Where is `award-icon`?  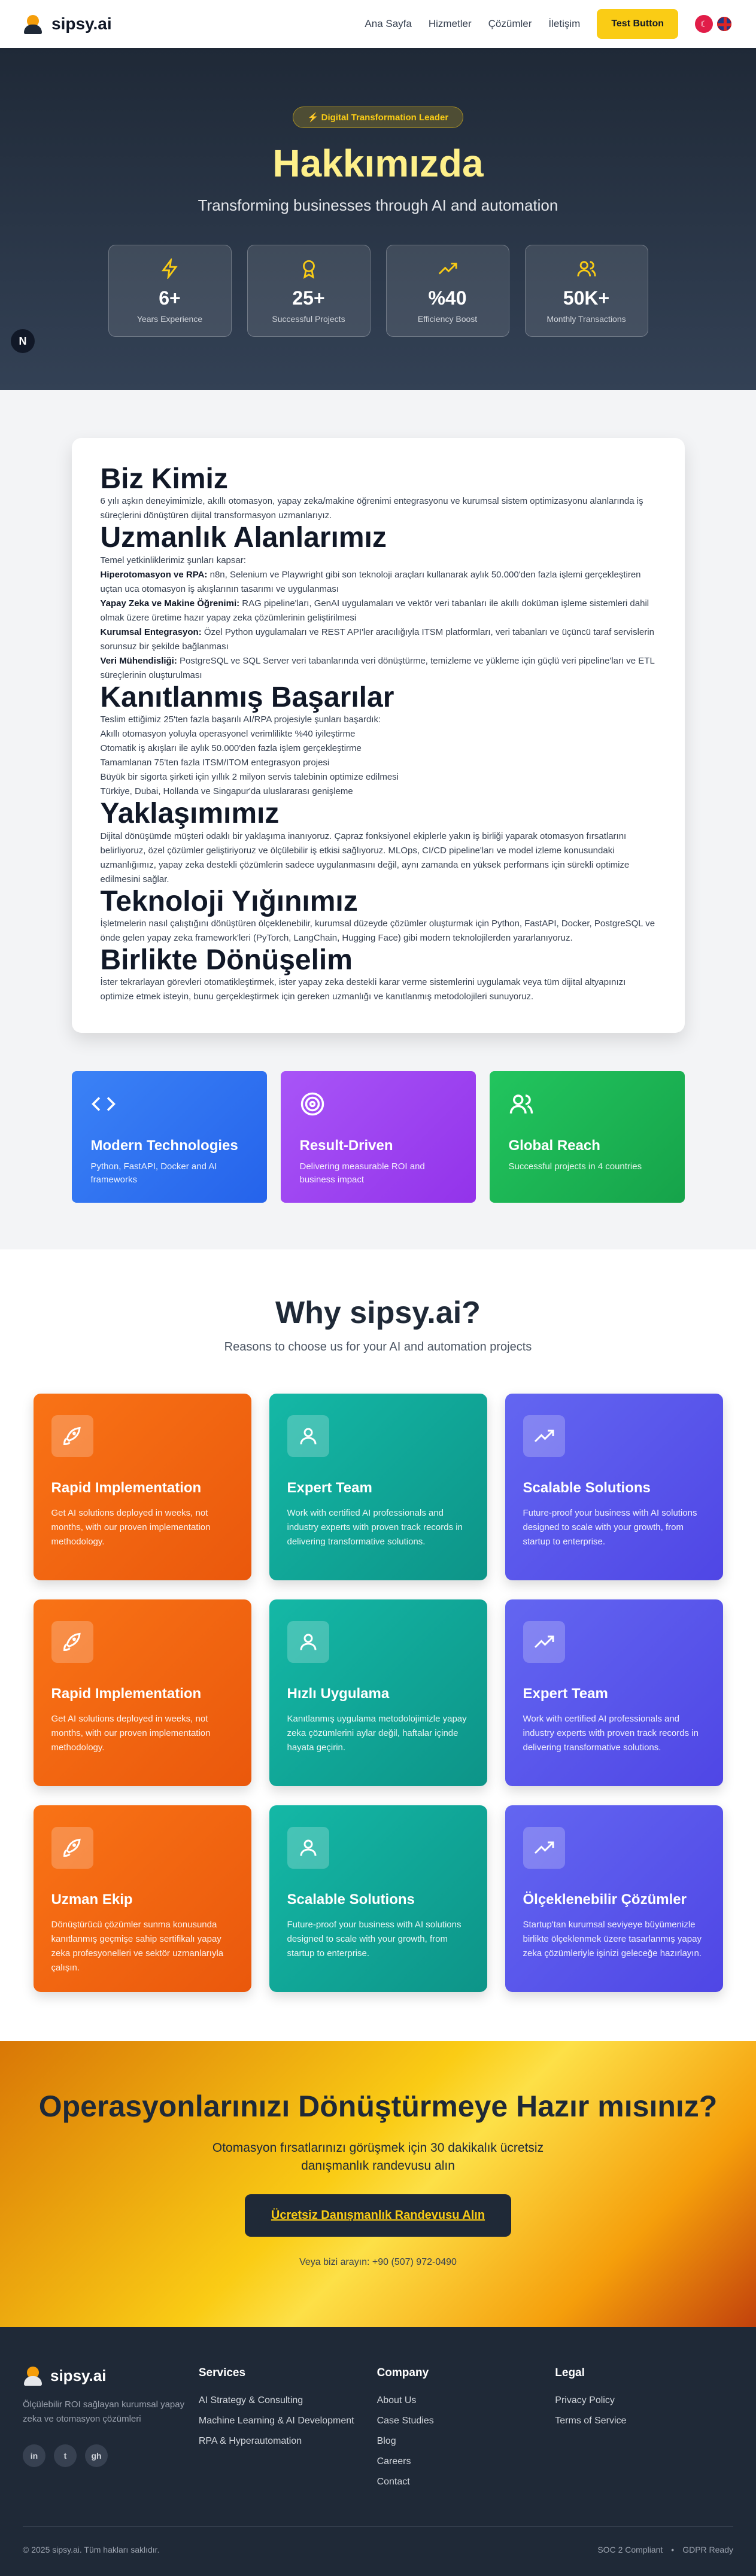
award-icon is located at coordinates (308, 269).